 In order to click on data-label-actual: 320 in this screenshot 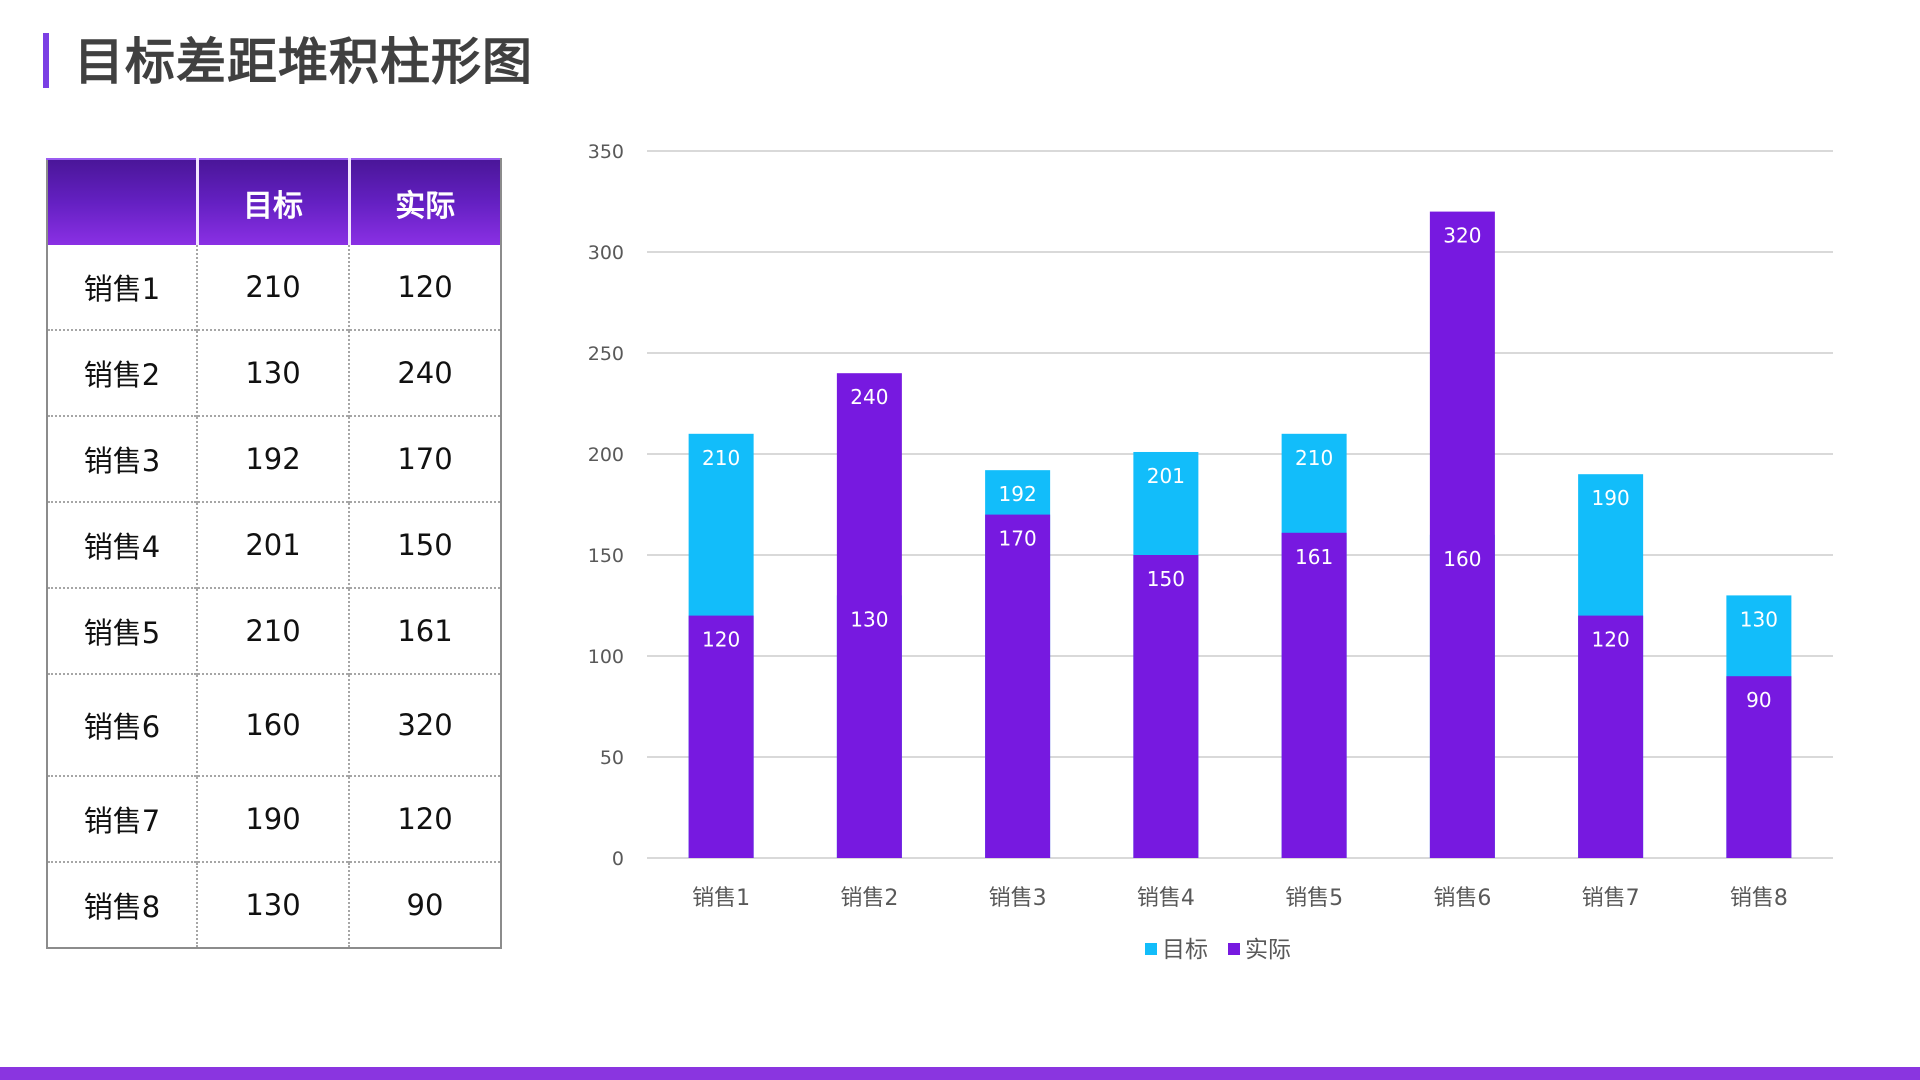, I will do `click(1462, 236)`.